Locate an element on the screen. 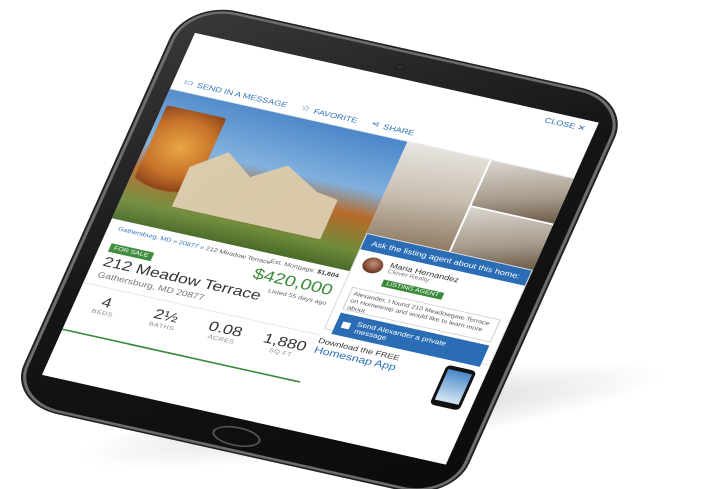 This screenshot has height=489, width=703. share-label: SHARE is located at coordinates (399, 129).